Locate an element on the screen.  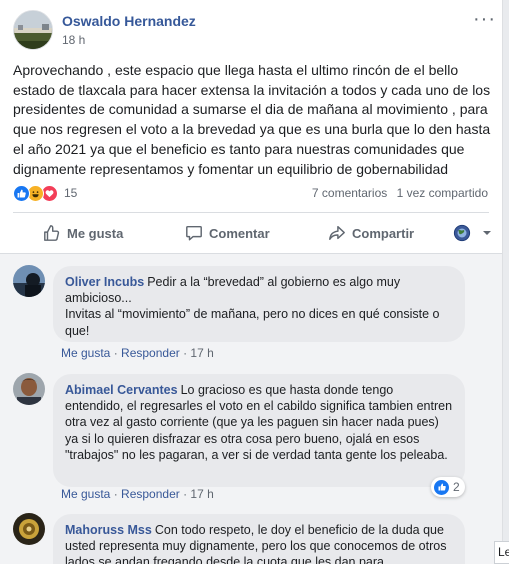
more-icon: ··· is located at coordinates (484, 19).